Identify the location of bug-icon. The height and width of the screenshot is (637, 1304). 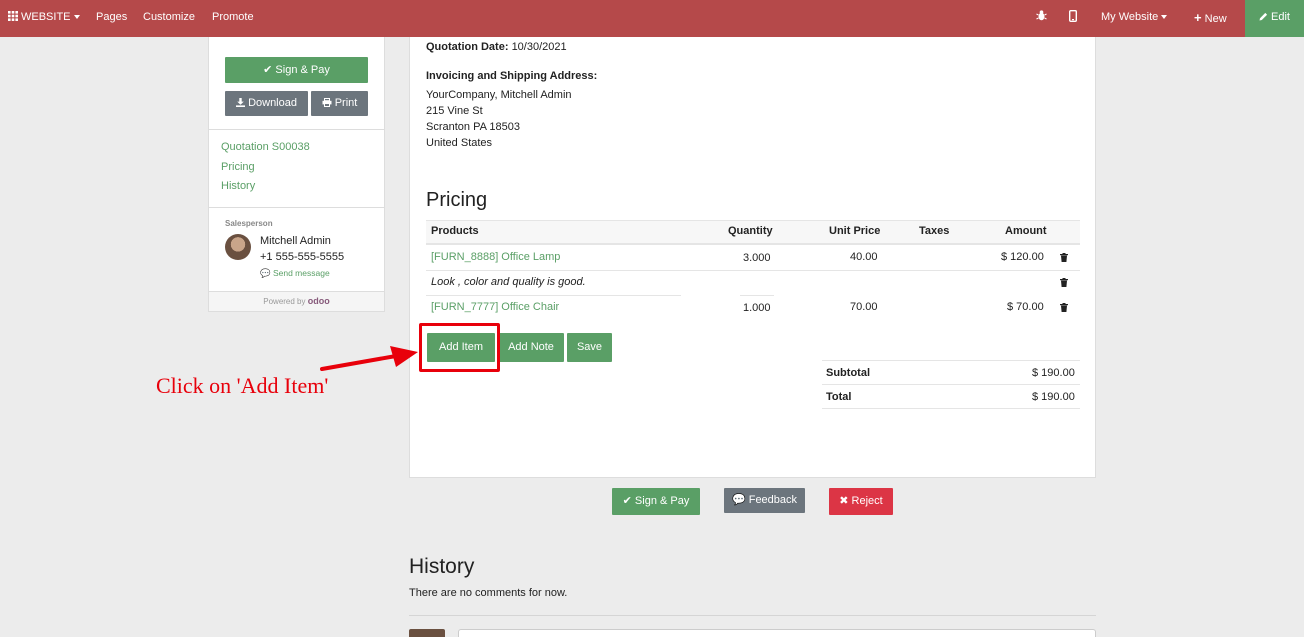
(1041, 15).